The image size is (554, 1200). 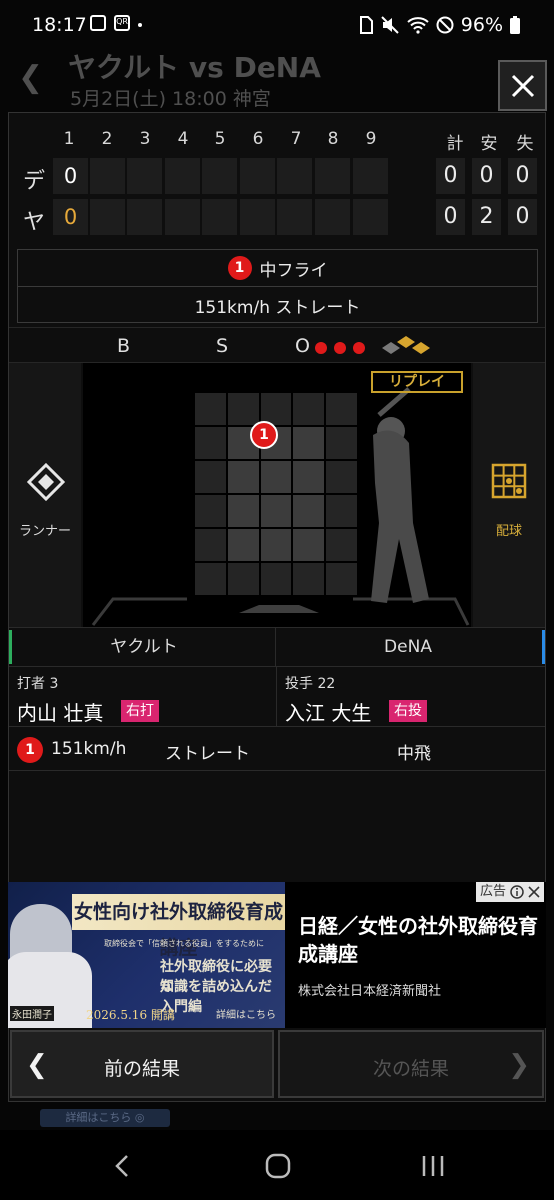 What do you see at coordinates (408, 711) in the screenshot?
I see `pitcher-hand-badge: 右投` at bounding box center [408, 711].